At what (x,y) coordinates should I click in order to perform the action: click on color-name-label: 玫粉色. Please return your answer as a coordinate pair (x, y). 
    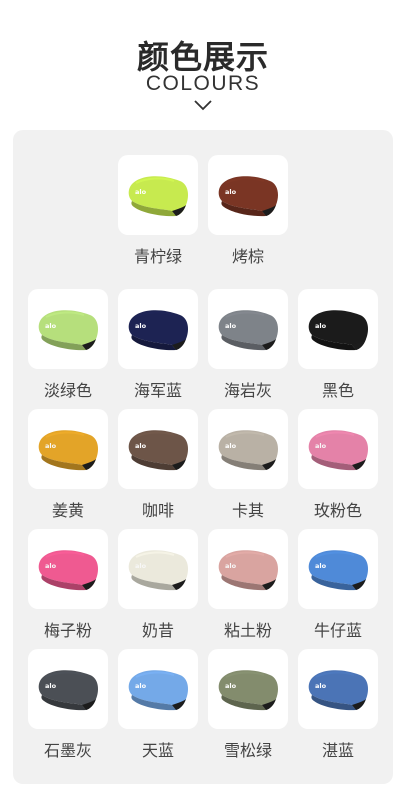
    Looking at the image, I should click on (337, 510).